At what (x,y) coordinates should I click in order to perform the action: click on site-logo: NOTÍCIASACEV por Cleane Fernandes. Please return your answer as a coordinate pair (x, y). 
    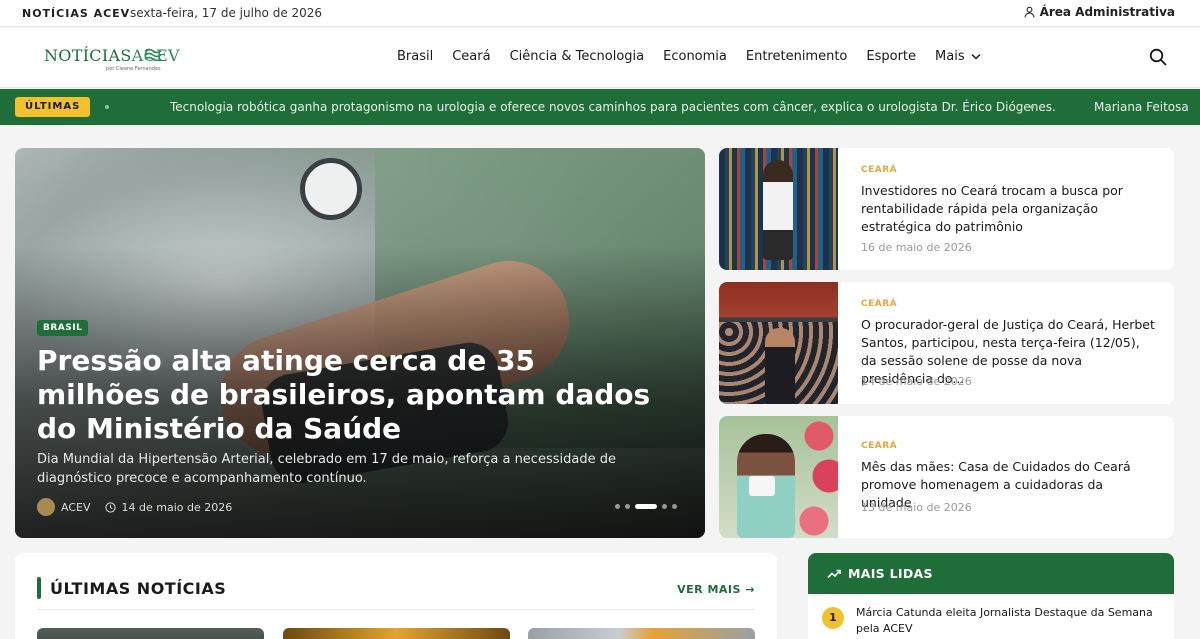
    Looking at the image, I should click on (112, 61).